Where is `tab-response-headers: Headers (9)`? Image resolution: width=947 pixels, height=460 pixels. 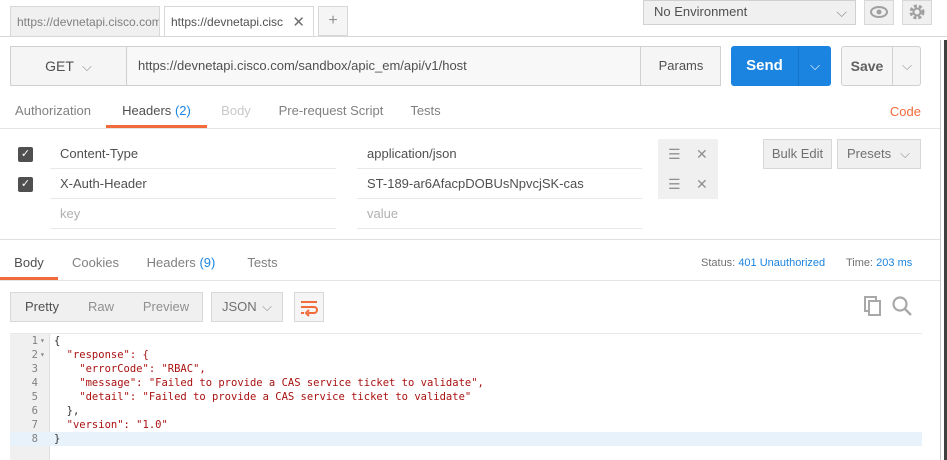
tab-response-headers: Headers (9) is located at coordinates (181, 264).